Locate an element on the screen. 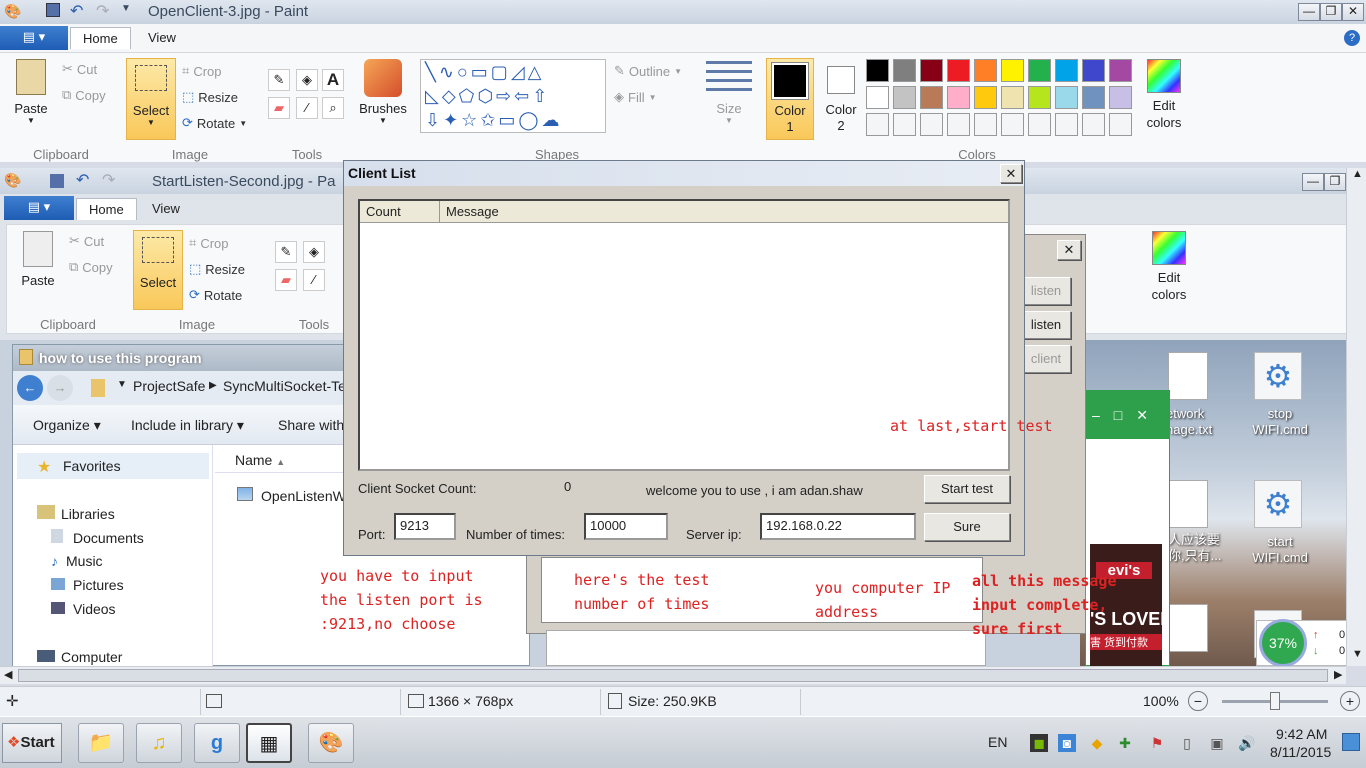 This screenshot has height=768, width=1366. computer-item: Computer is located at coordinates (79, 657).